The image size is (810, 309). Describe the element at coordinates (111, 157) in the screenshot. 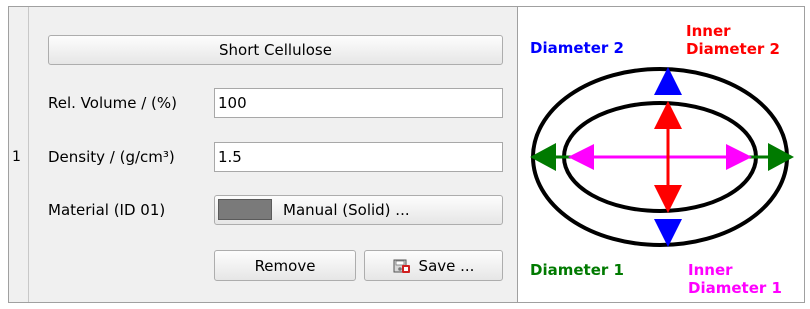

I see `density-label: Density / (g/cm³)` at that location.